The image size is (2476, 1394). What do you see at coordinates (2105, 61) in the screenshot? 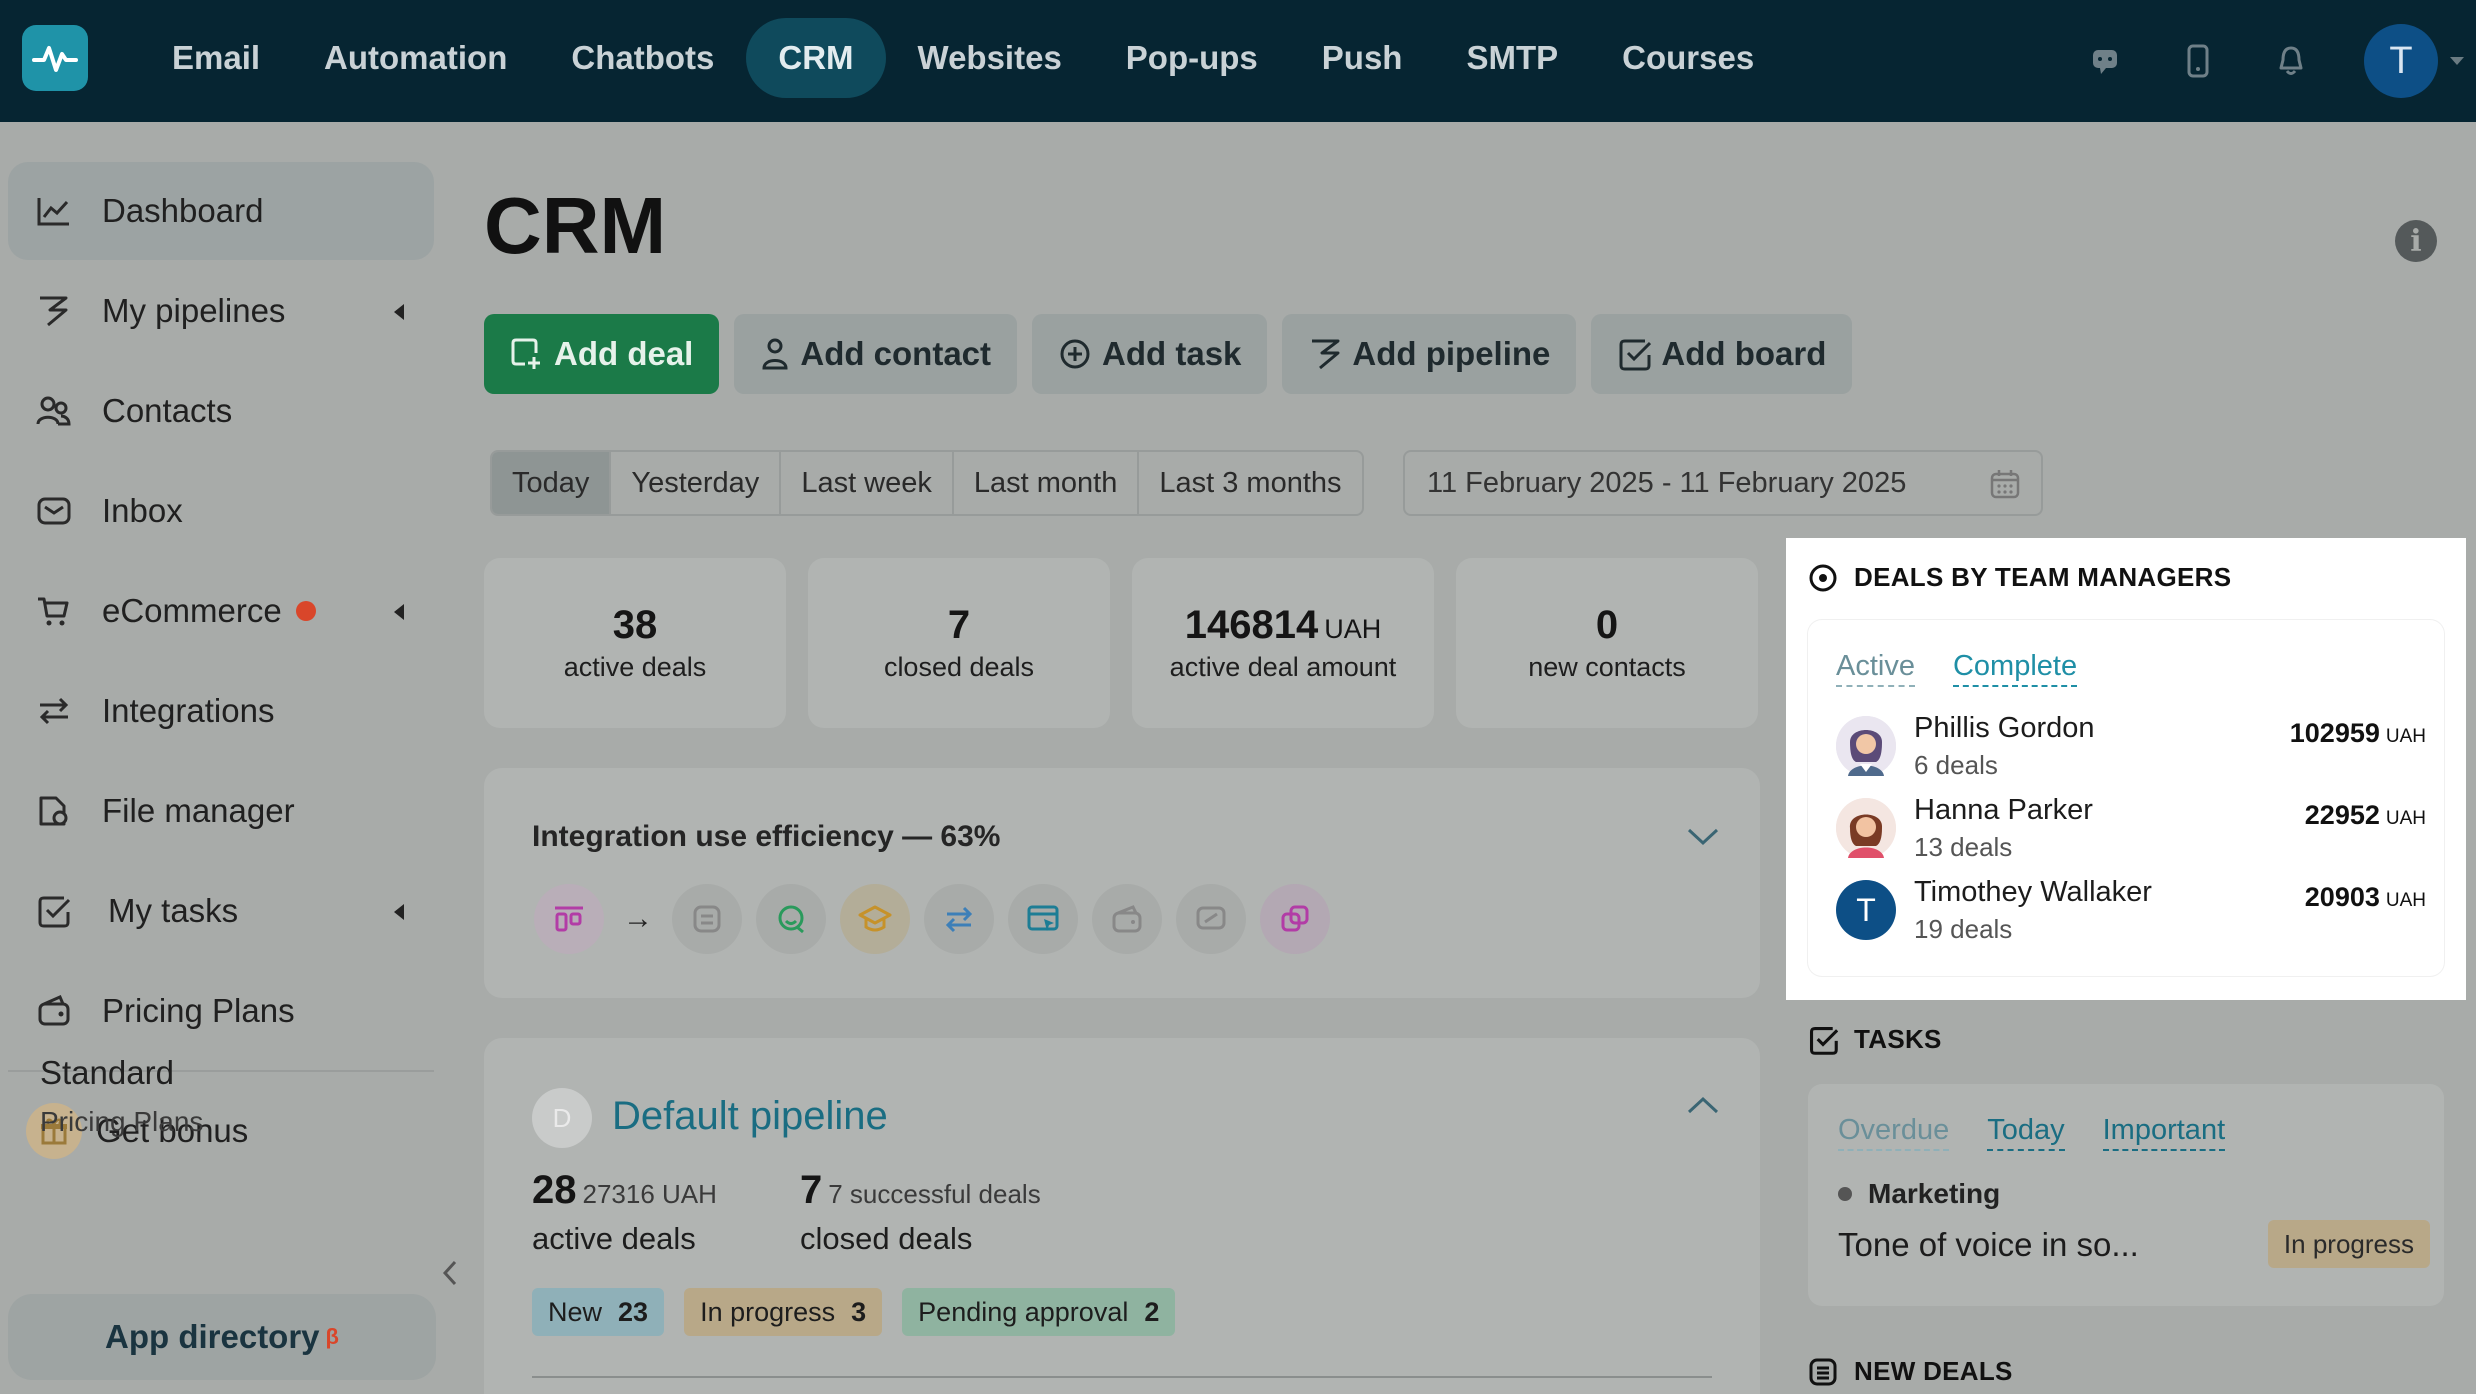
I see `chat-icon` at bounding box center [2105, 61].